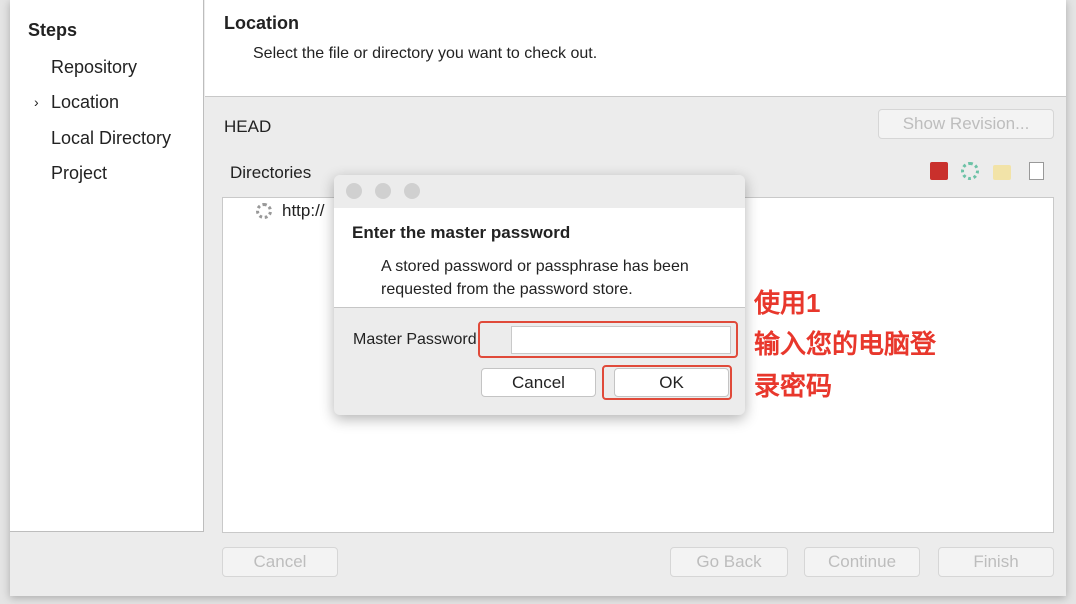  What do you see at coordinates (608, 339) in the screenshot?
I see `highlight-password-box` at bounding box center [608, 339].